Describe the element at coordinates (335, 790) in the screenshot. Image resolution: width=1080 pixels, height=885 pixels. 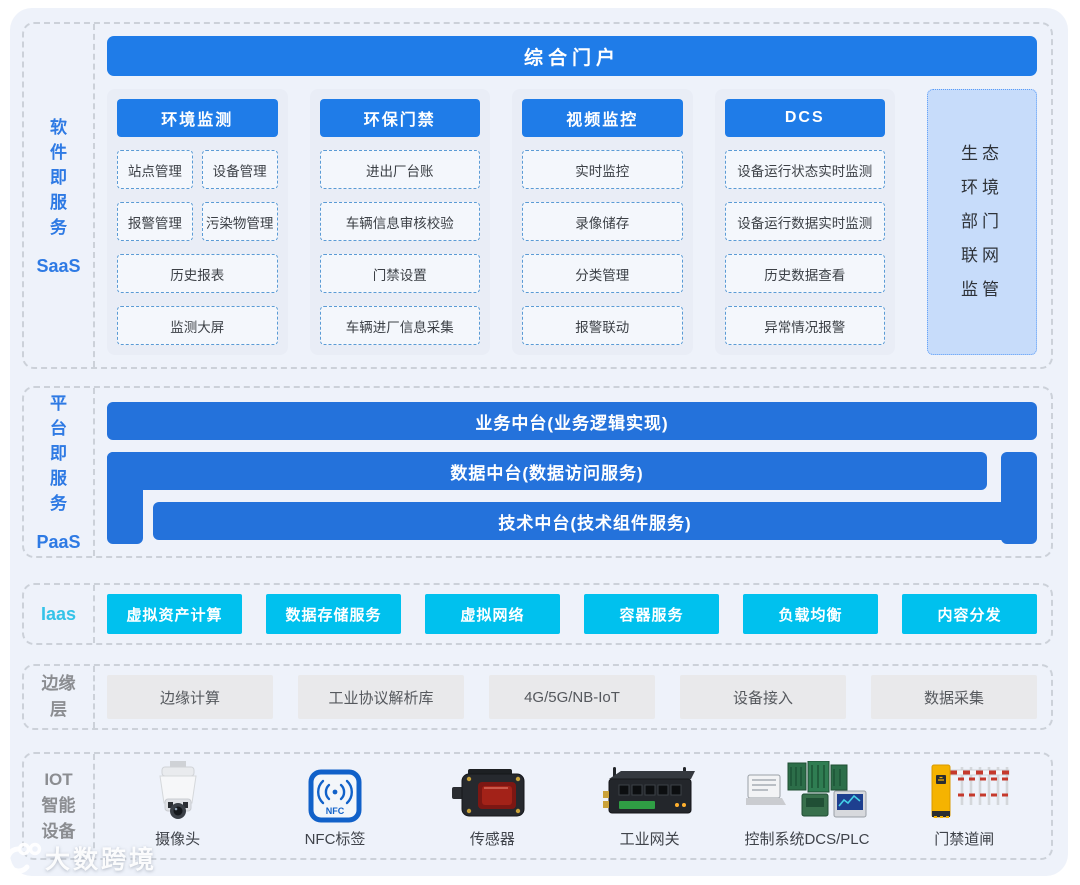
I see `nfc-icon: NFC` at that location.